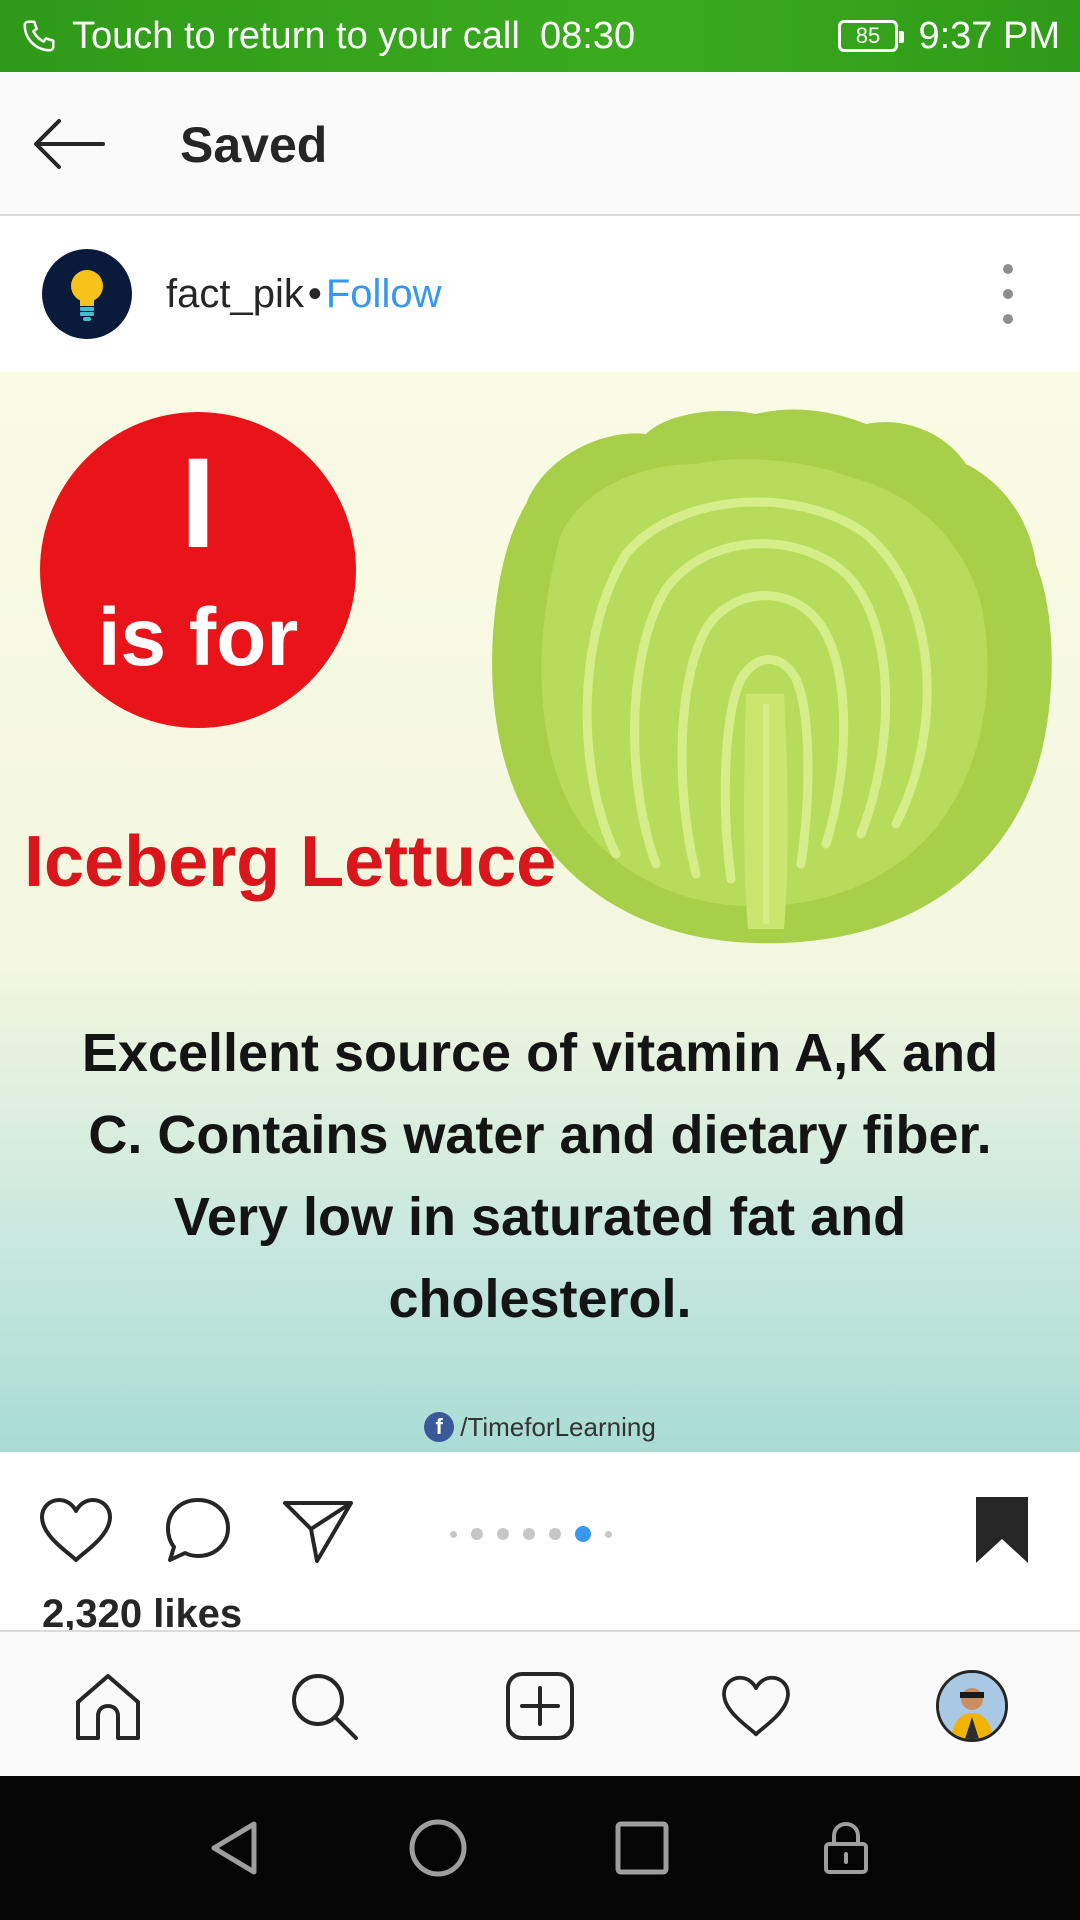 This screenshot has width=1080, height=1920. Describe the element at coordinates (198, 637) in the screenshot. I see `is-for-text: is for` at that location.